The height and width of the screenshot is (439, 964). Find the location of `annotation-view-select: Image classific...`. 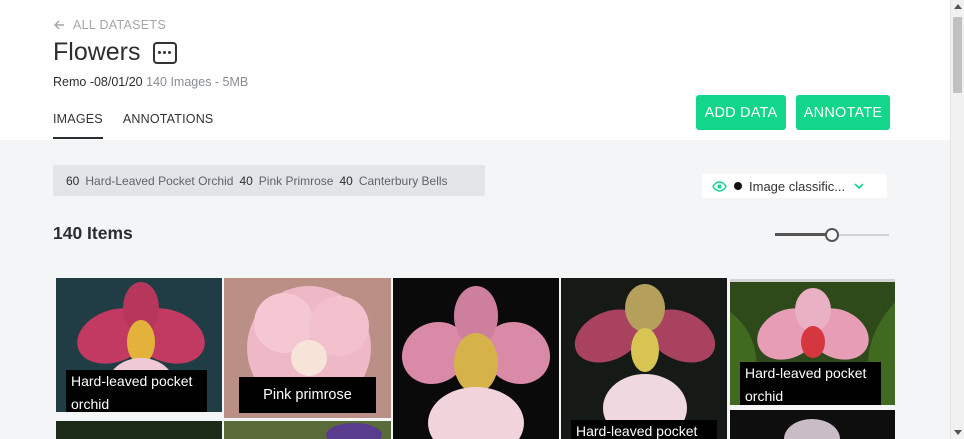

annotation-view-select: Image classific... is located at coordinates (794, 186).